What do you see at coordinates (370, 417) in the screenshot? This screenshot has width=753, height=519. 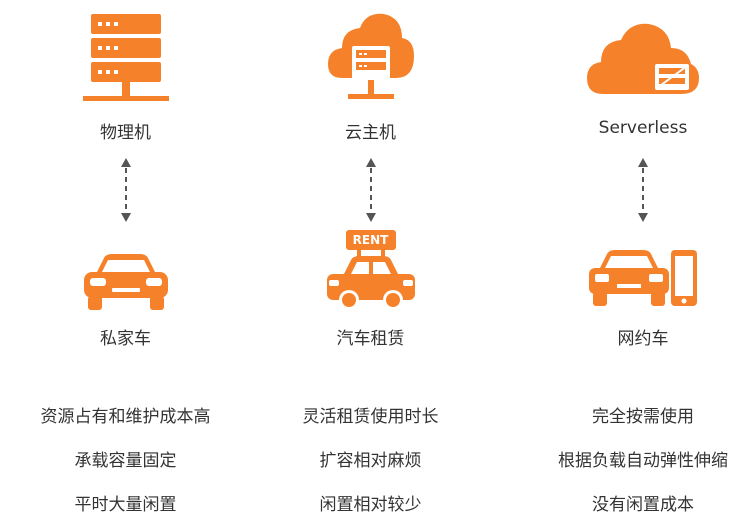 I see `description-line: 灵活租赁使用时长` at bounding box center [370, 417].